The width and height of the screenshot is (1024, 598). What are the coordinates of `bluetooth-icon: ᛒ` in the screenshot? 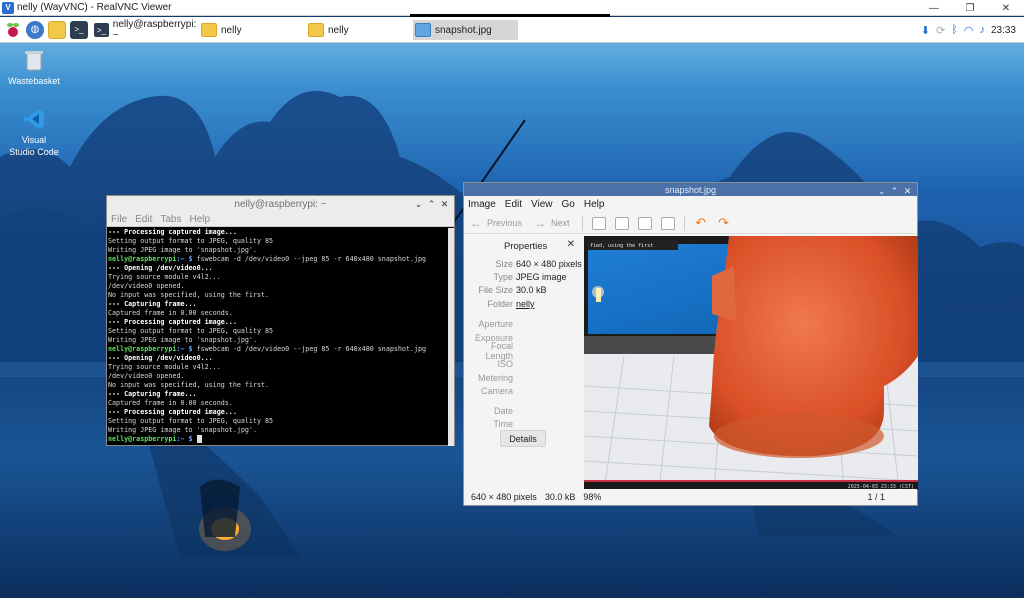 It's located at (954, 30).